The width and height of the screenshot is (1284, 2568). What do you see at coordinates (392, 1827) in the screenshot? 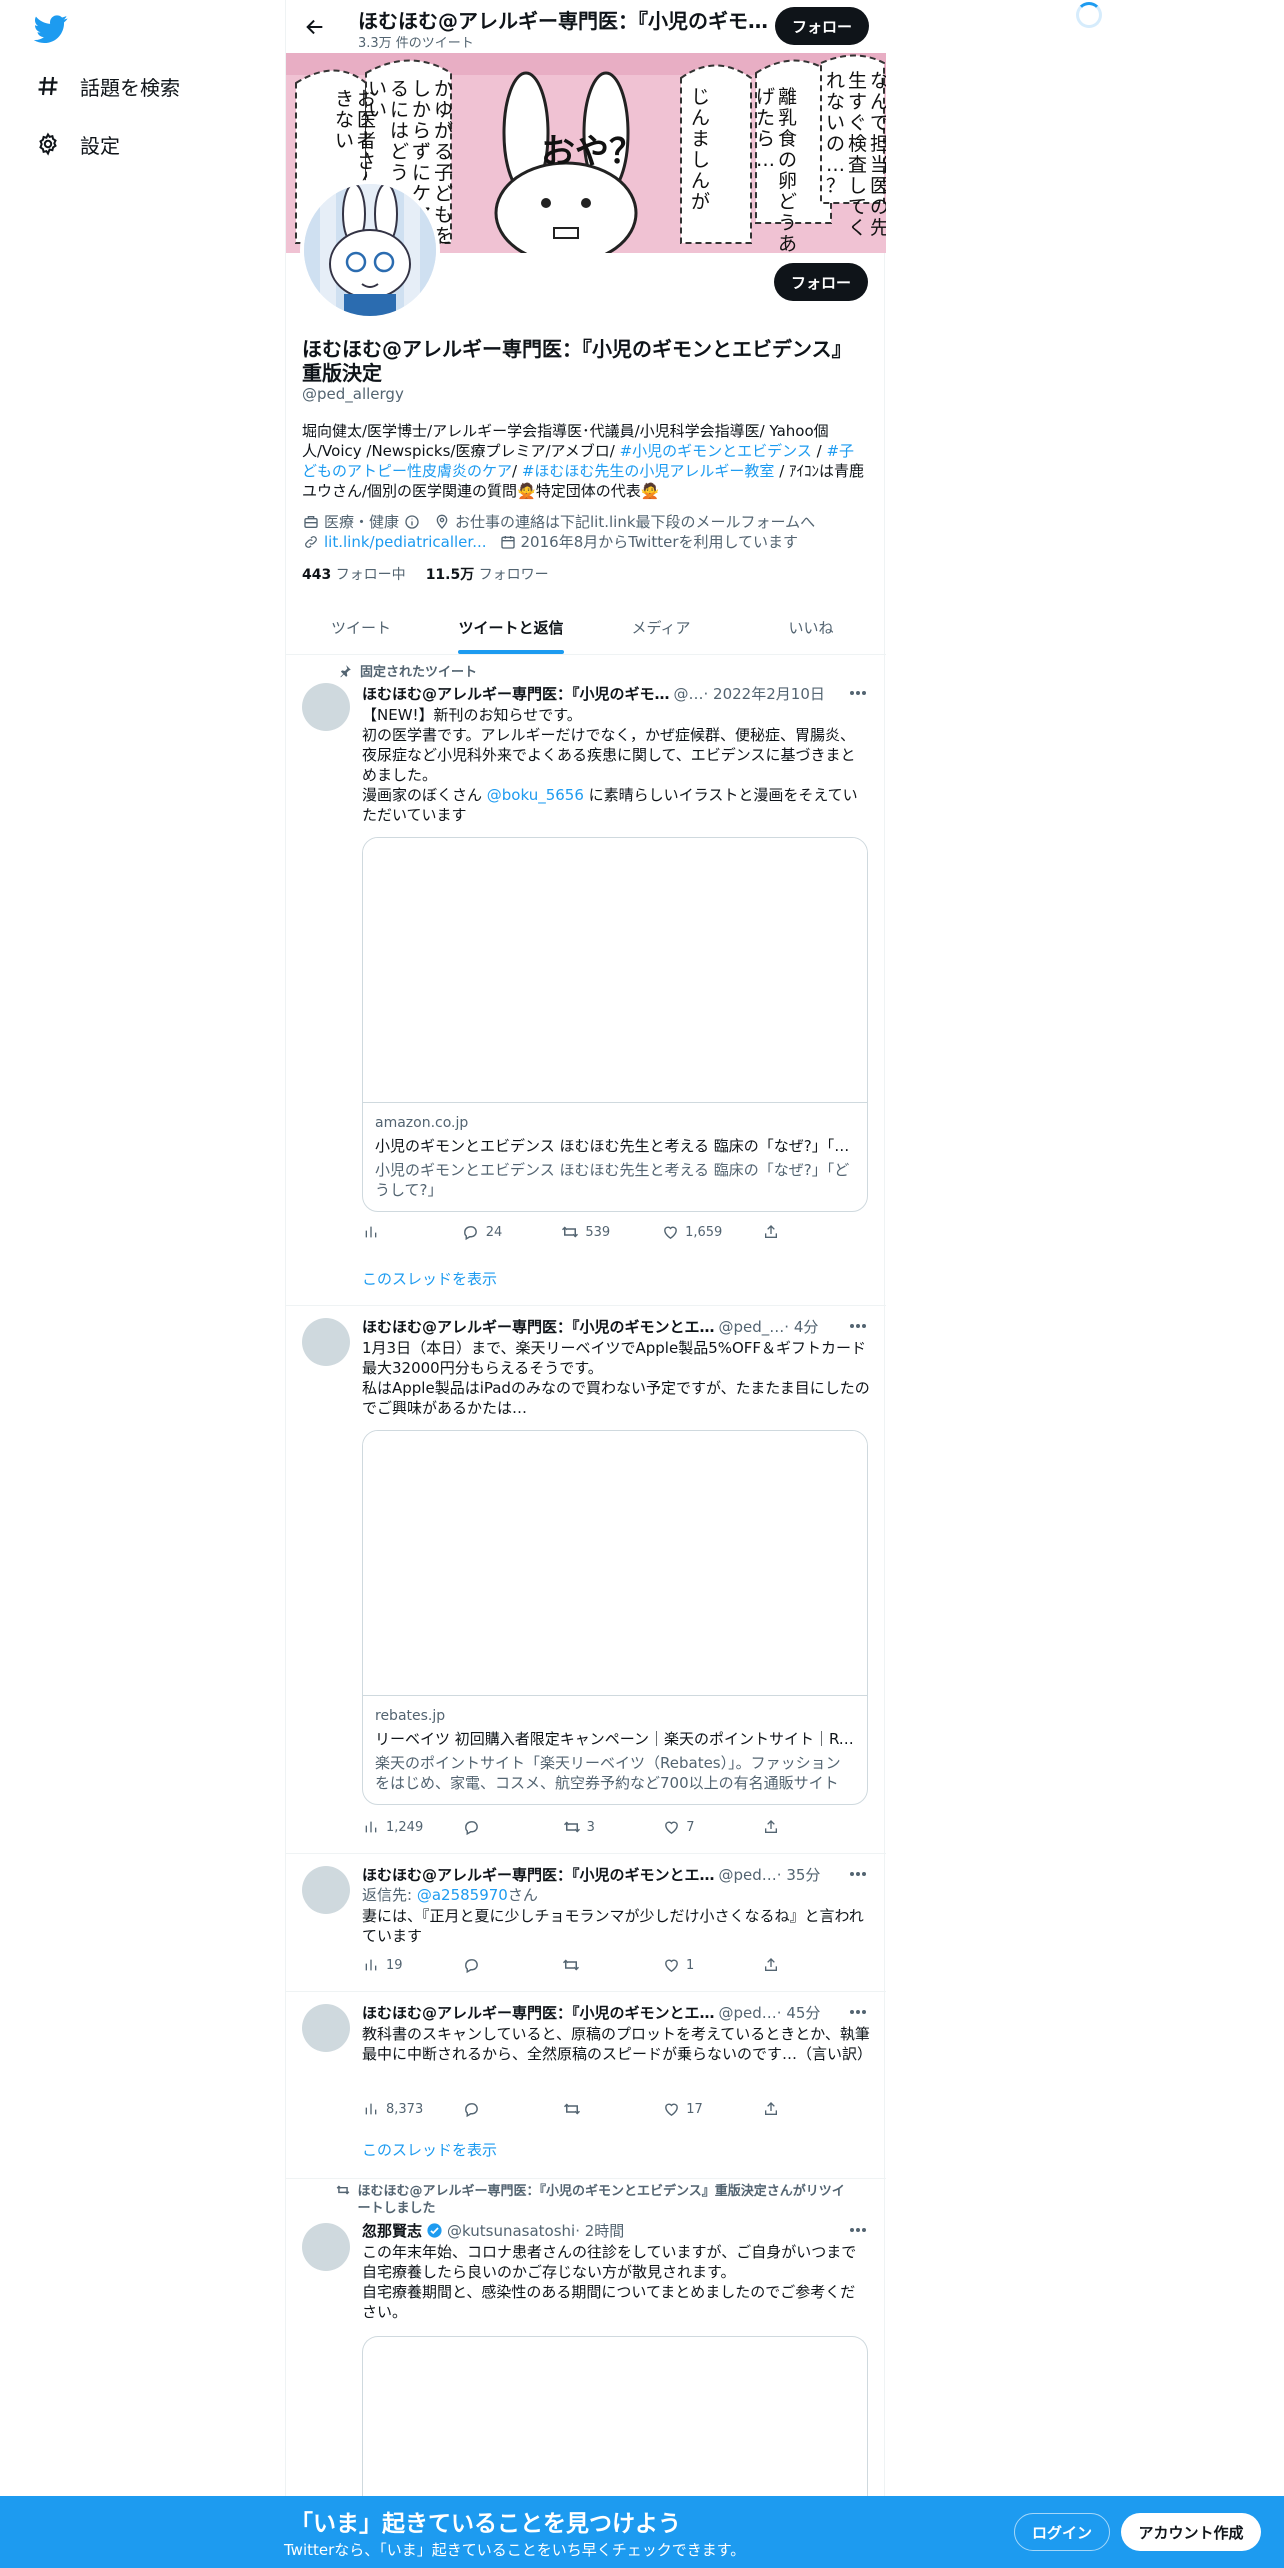
I see `views-button: 1,249` at bounding box center [392, 1827].